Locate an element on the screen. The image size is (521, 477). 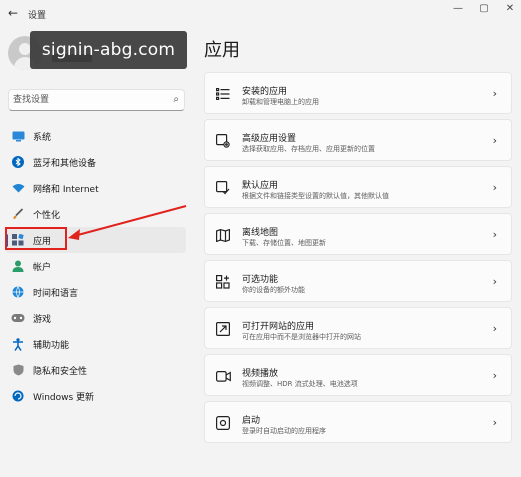
card-title: 高级应用设置 is located at coordinates (269, 139).